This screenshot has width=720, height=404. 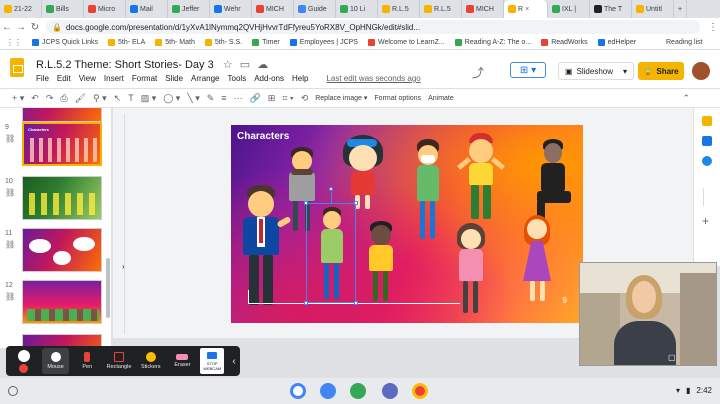 I want to click on mouse-tool-button: Mouse, so click(x=55, y=361).